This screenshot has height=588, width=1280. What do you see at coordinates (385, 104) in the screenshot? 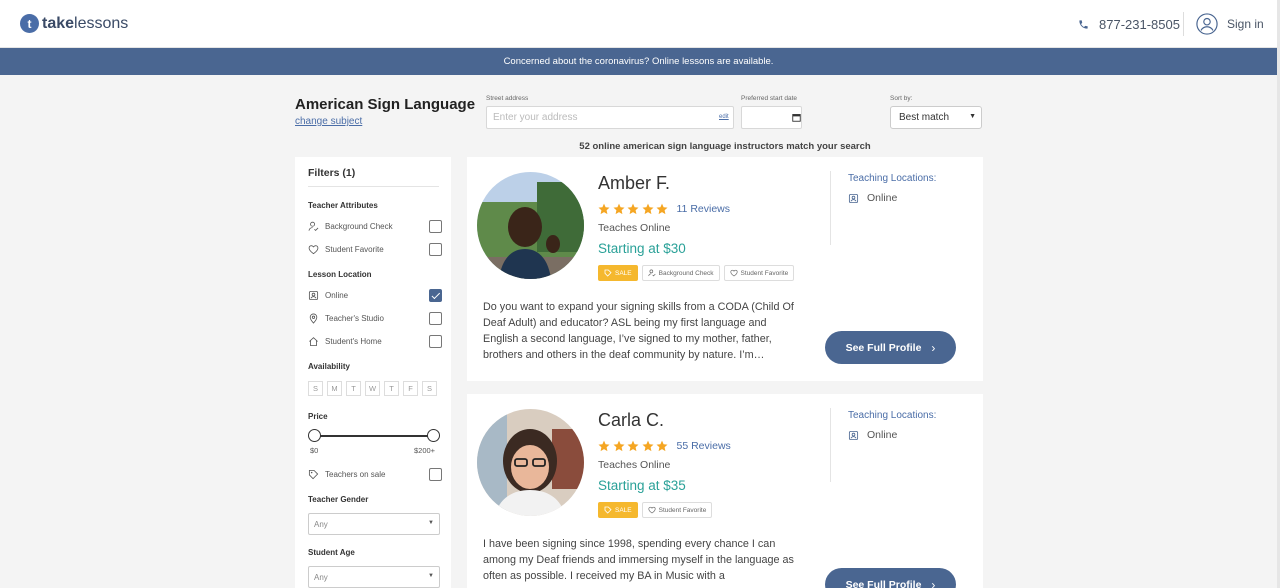
I see `subject-title: American Sign Language` at bounding box center [385, 104].